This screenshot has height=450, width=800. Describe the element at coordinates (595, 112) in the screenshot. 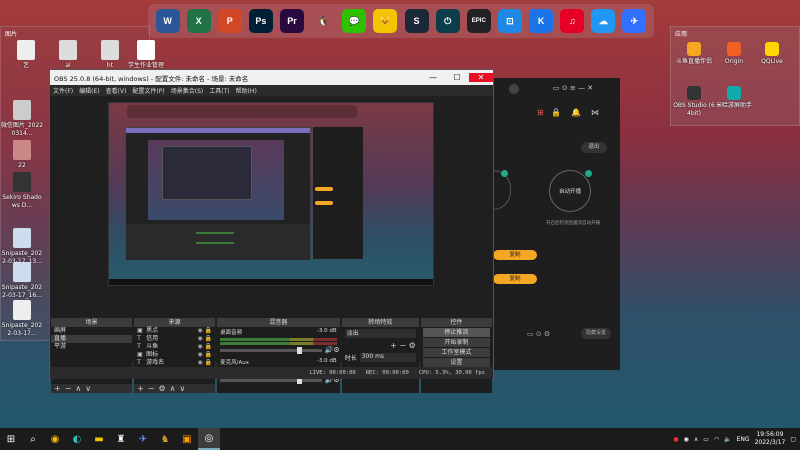

I see `share-icon: ⋈` at that location.